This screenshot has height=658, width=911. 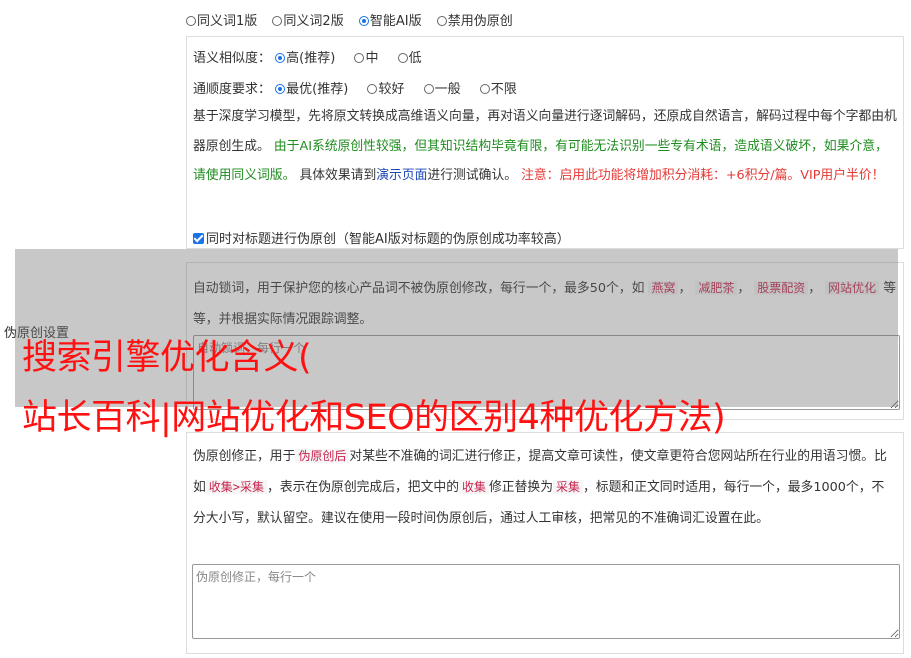 What do you see at coordinates (391, 89) in the screenshot?
I see `option-label: 较好` at bounding box center [391, 89].